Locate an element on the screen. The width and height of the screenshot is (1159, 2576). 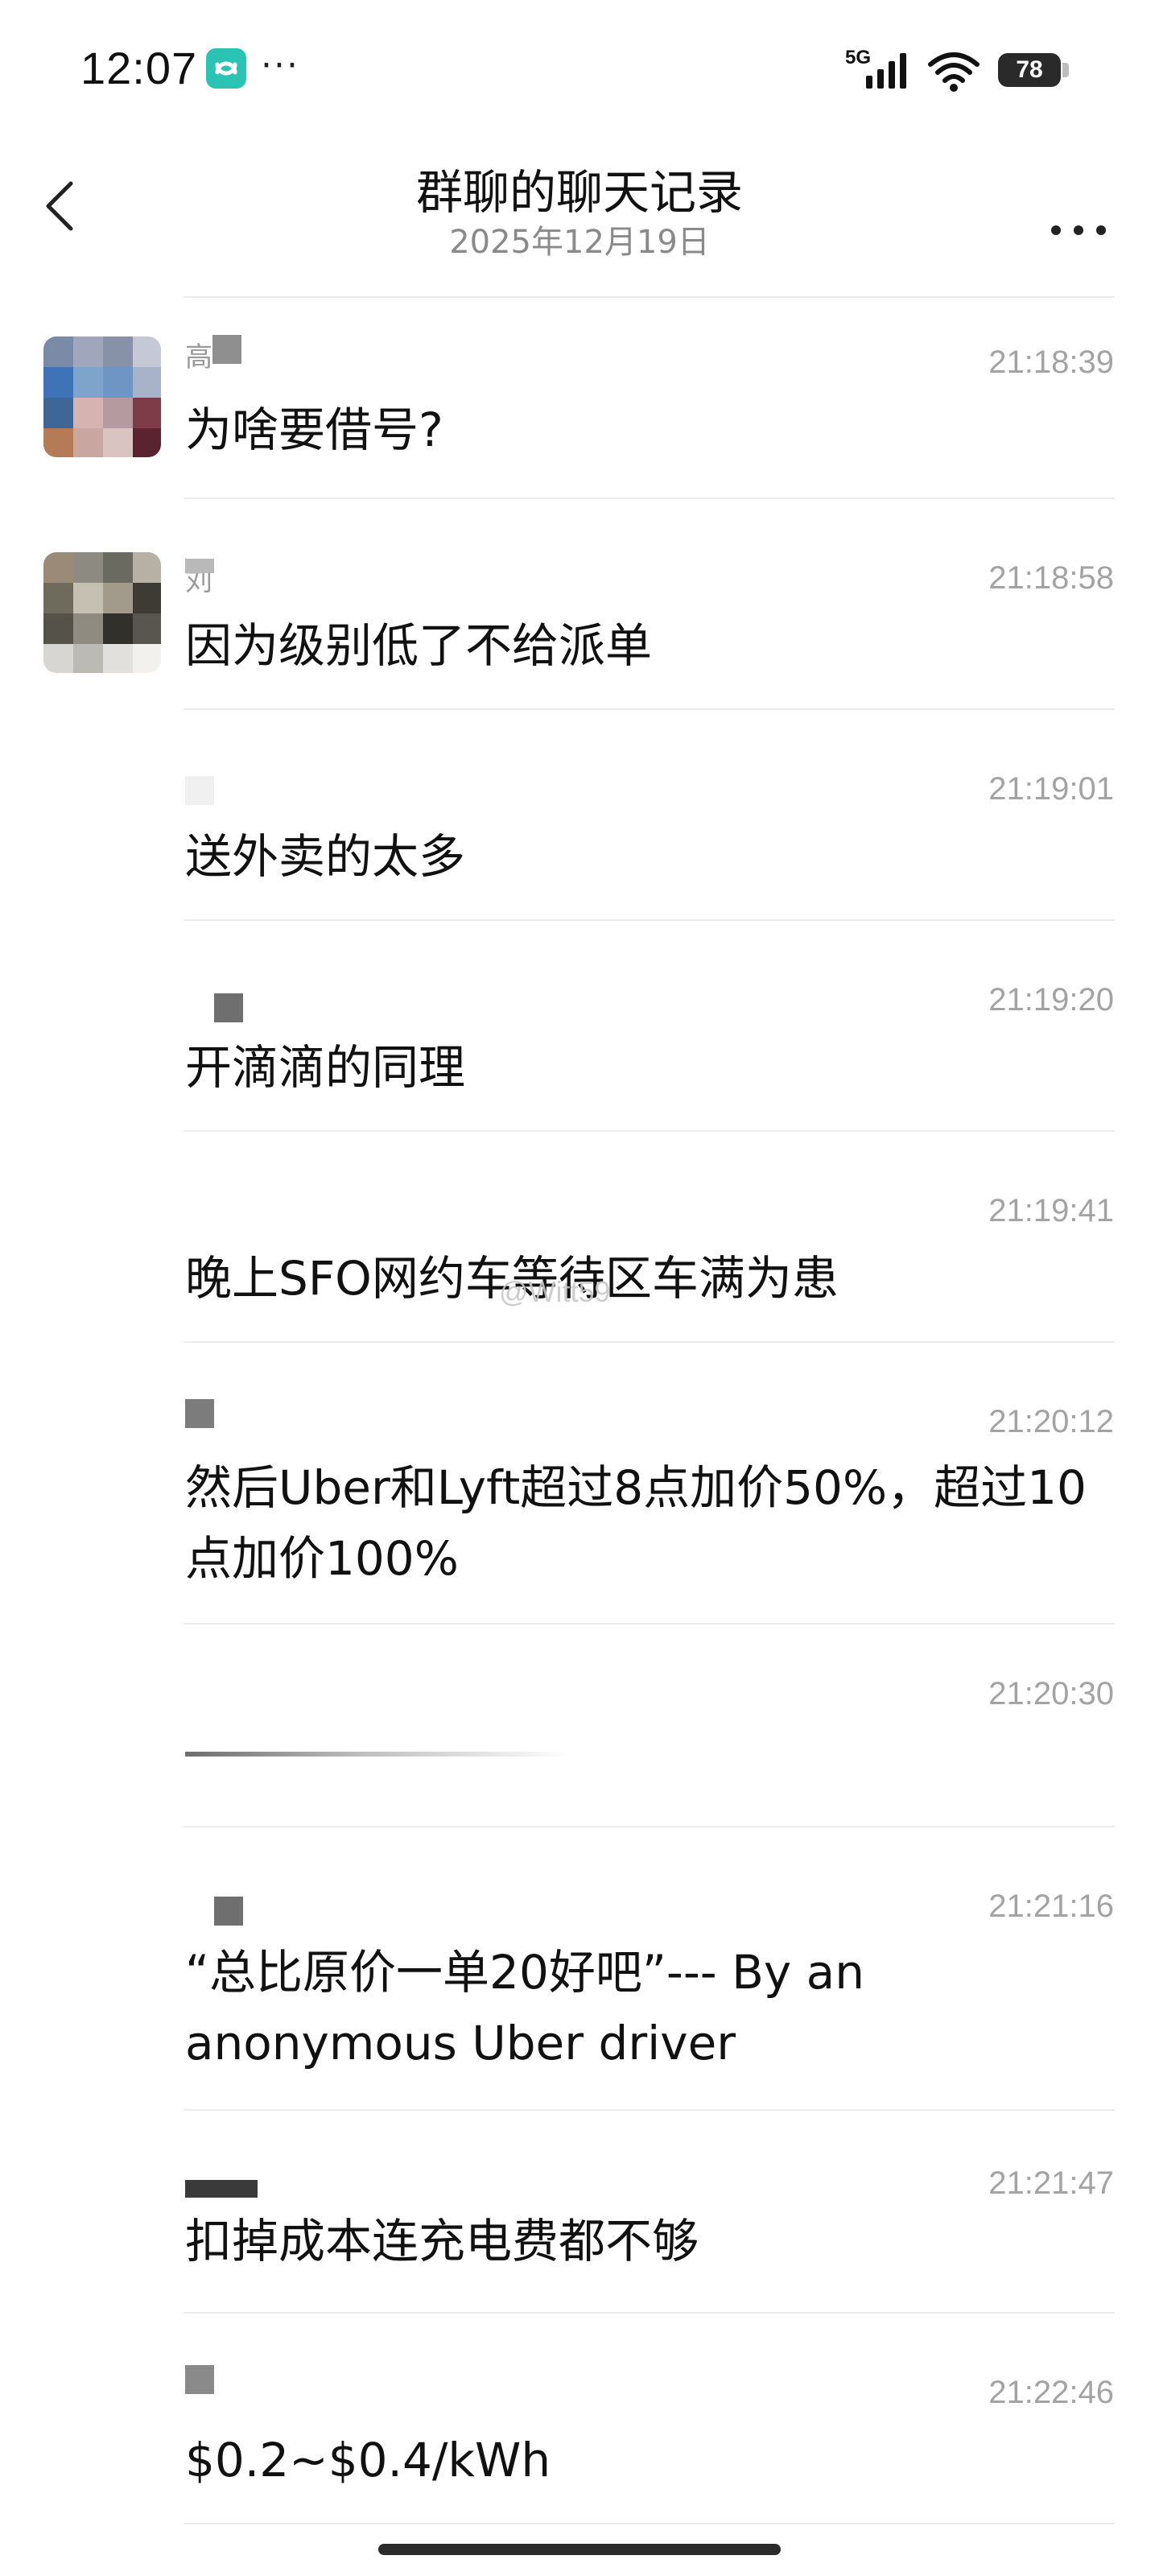
cellular-signal-icon: 5G is located at coordinates (881, 71).